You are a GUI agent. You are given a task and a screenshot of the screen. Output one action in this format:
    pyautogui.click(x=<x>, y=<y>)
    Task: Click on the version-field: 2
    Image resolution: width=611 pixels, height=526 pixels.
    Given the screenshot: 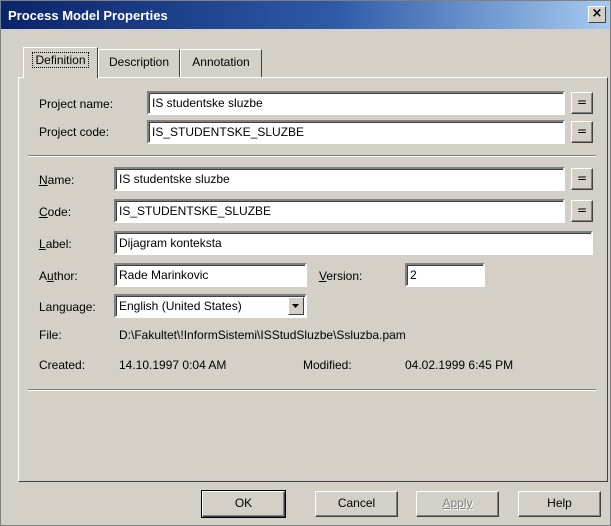 What is the action you would take?
    pyautogui.click(x=445, y=275)
    